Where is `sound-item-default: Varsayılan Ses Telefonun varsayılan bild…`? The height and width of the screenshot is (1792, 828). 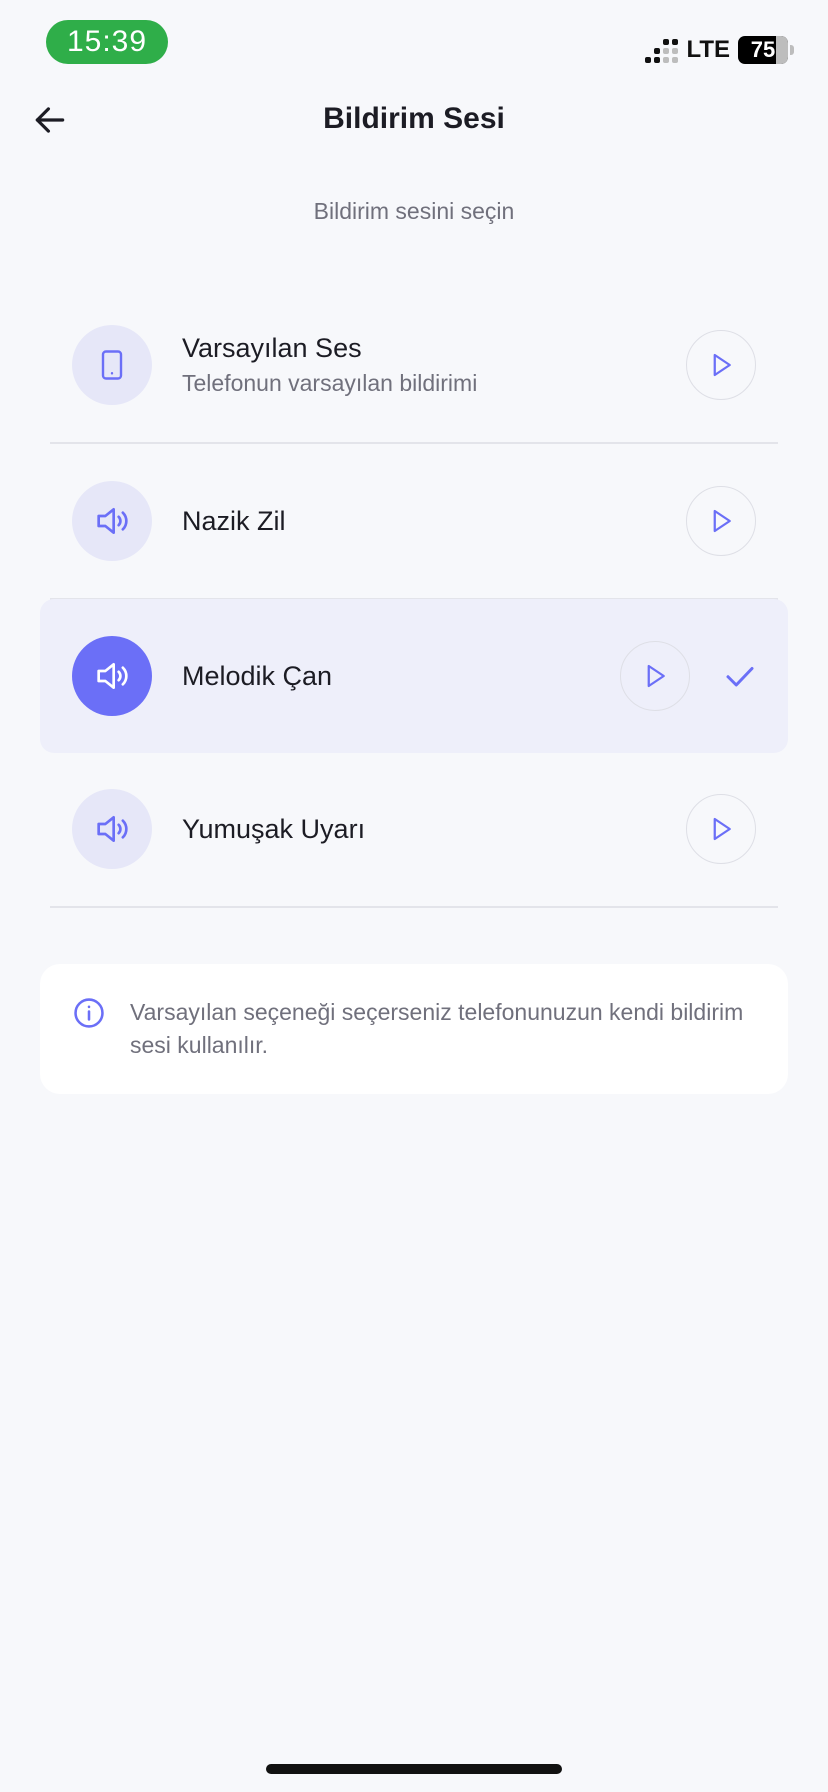
sound-item-default: Varsayılan Ses Telefonun varsayılan bild… is located at coordinates (414, 365).